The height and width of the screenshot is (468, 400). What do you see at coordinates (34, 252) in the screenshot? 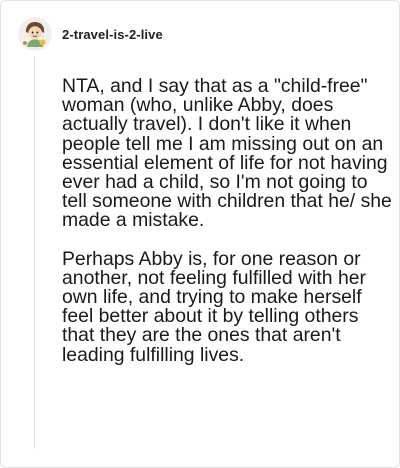
I see `thread-line` at bounding box center [34, 252].